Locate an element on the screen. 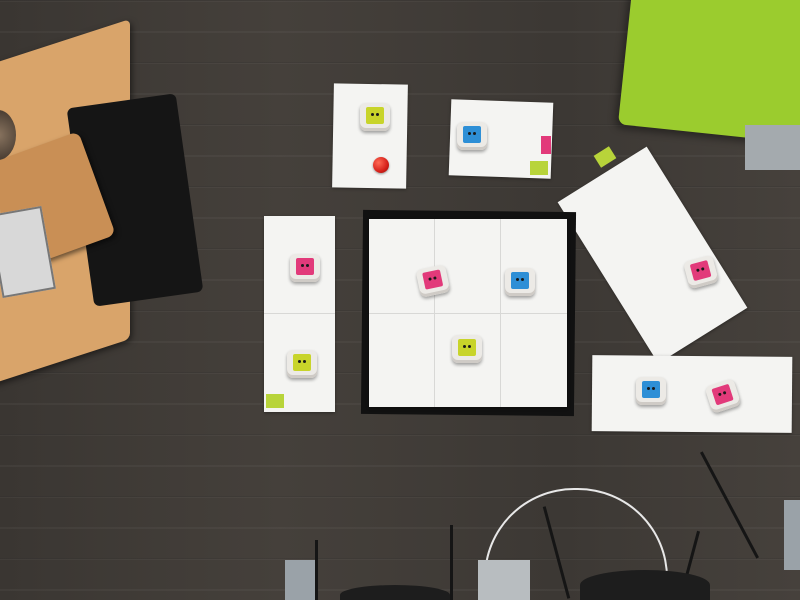 The height and width of the screenshot is (600, 800). cube-base is located at coordinates (772, 147).